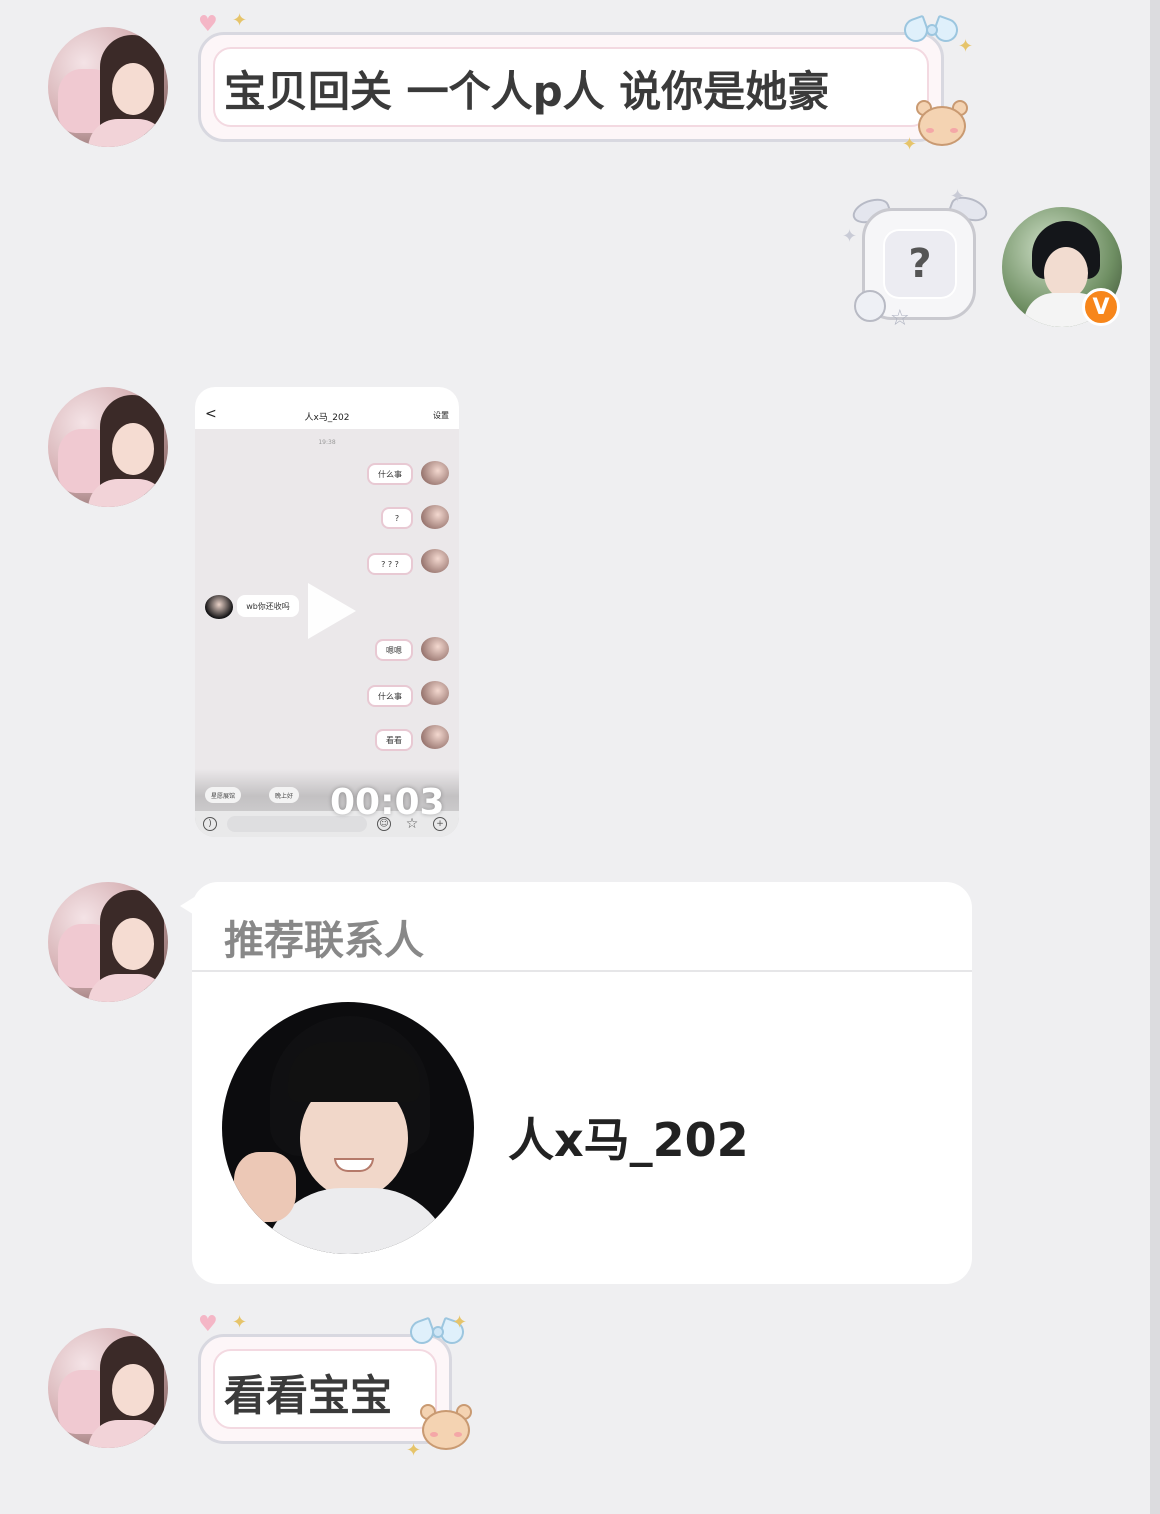  I want to click on preview-bubble: 看看, so click(394, 740).